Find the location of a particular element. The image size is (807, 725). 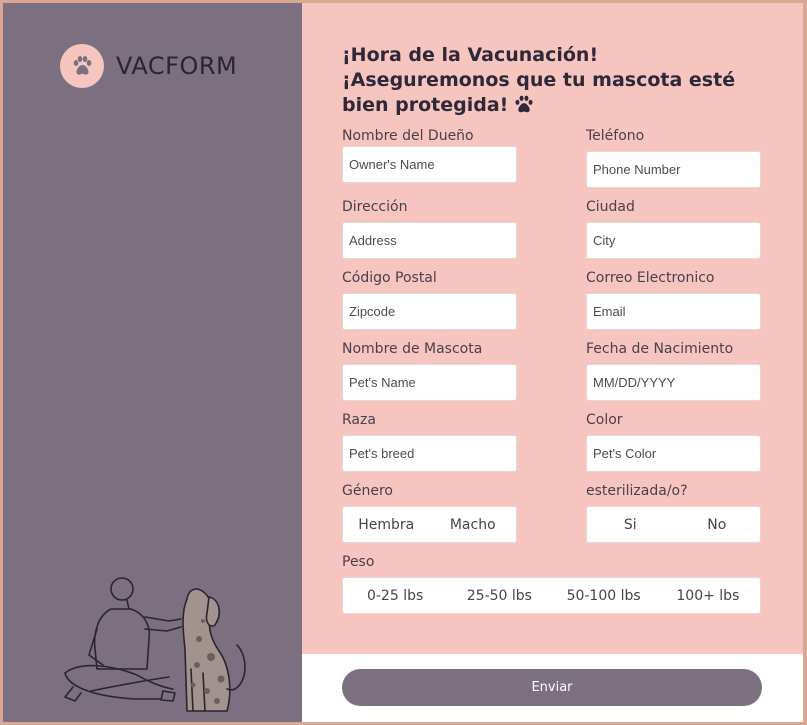

zipcode-label: Código Postal is located at coordinates (389, 278).